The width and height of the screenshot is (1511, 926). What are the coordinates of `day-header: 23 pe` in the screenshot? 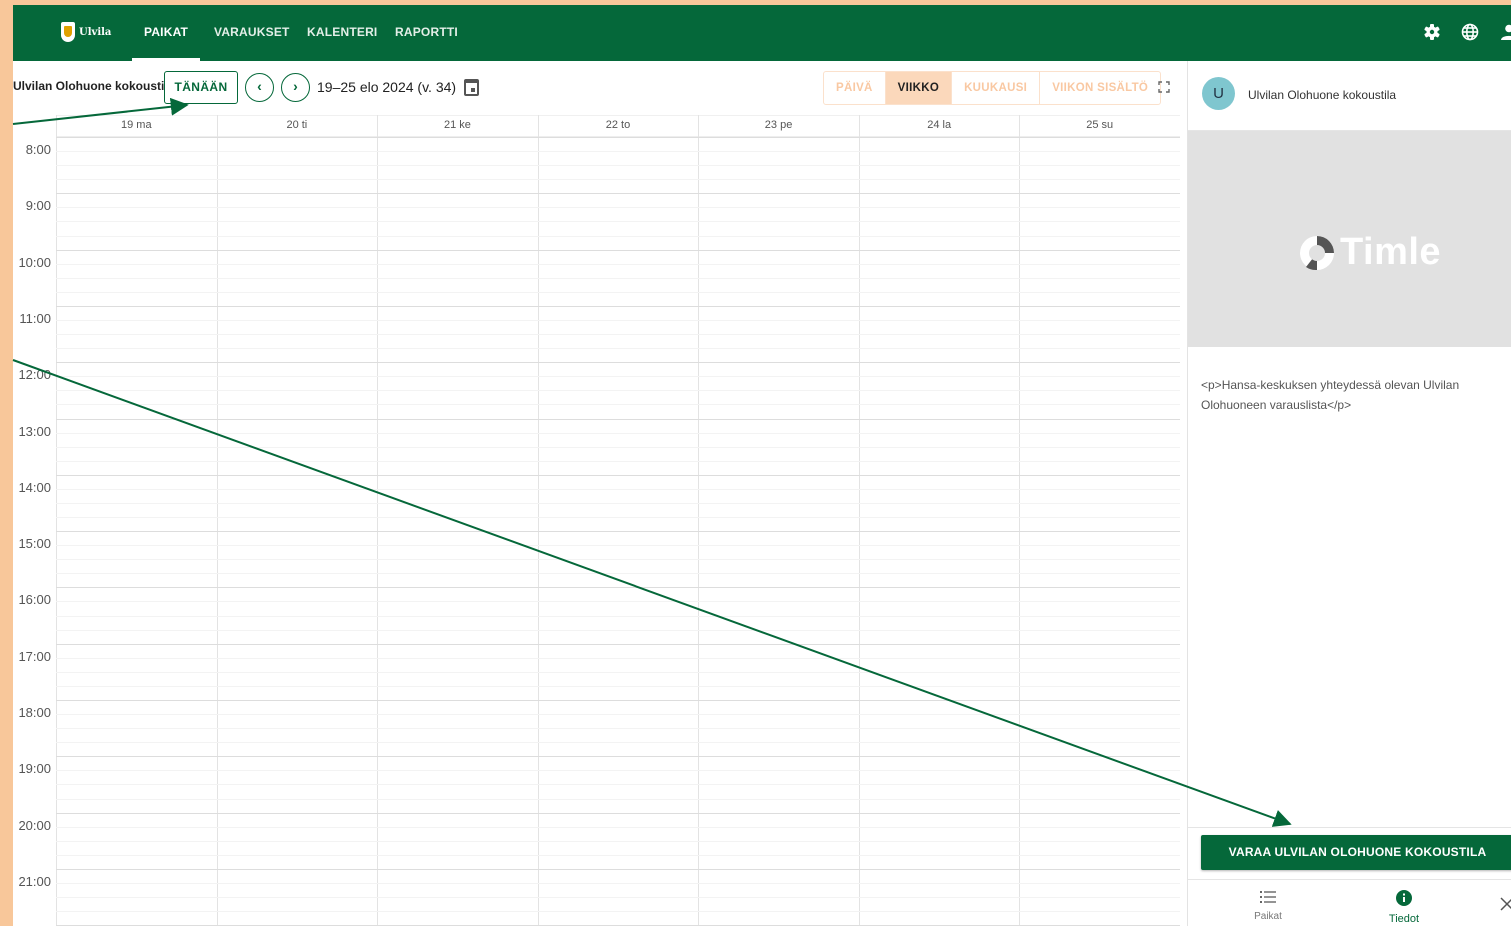 It's located at (778, 125).